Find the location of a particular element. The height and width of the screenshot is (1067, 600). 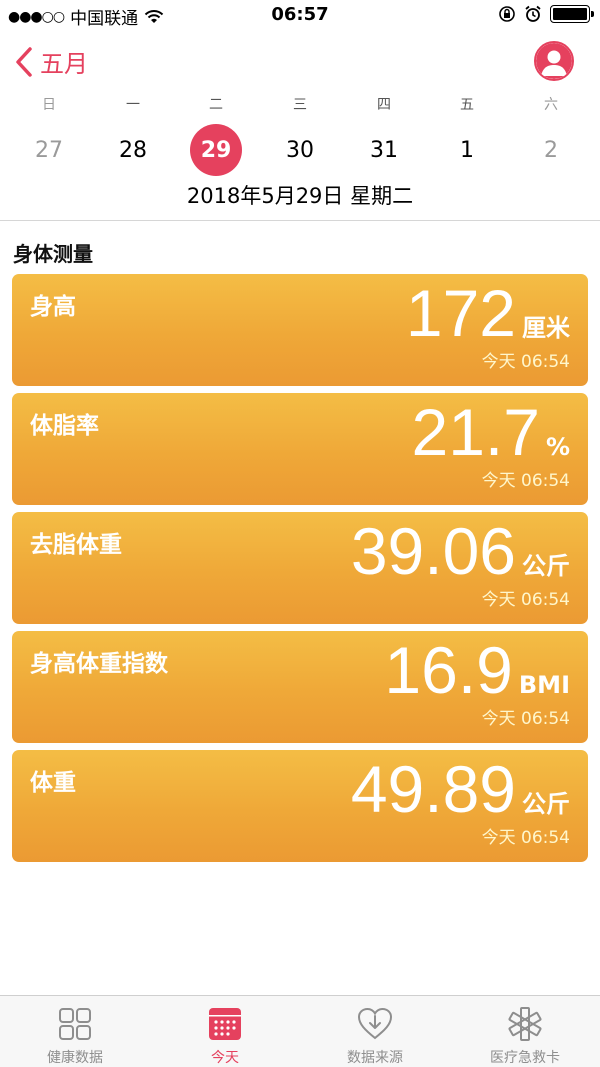

tab-label: 今天 is located at coordinates (225, 1058).